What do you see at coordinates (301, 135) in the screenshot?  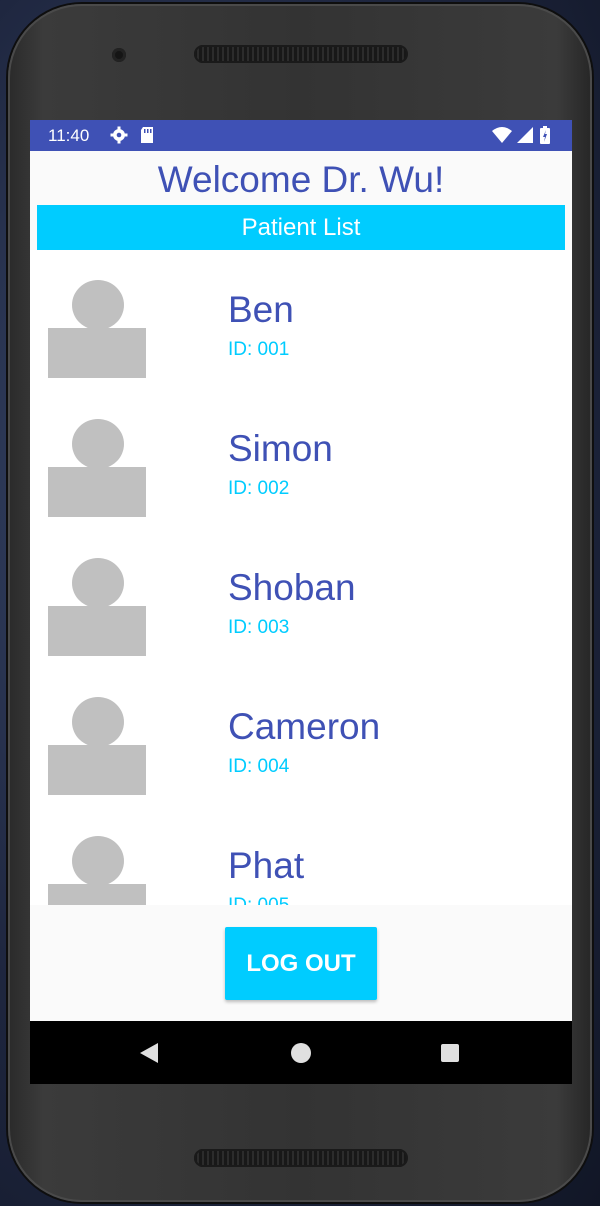 I see `status-bar: 11:40` at bounding box center [301, 135].